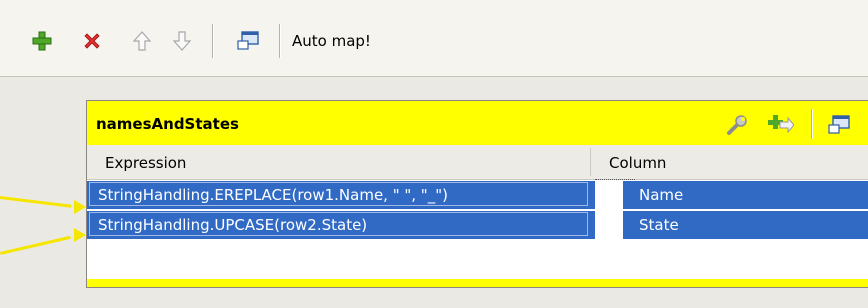  Describe the element at coordinates (737, 125) in the screenshot. I see `wrench-icon` at that location.